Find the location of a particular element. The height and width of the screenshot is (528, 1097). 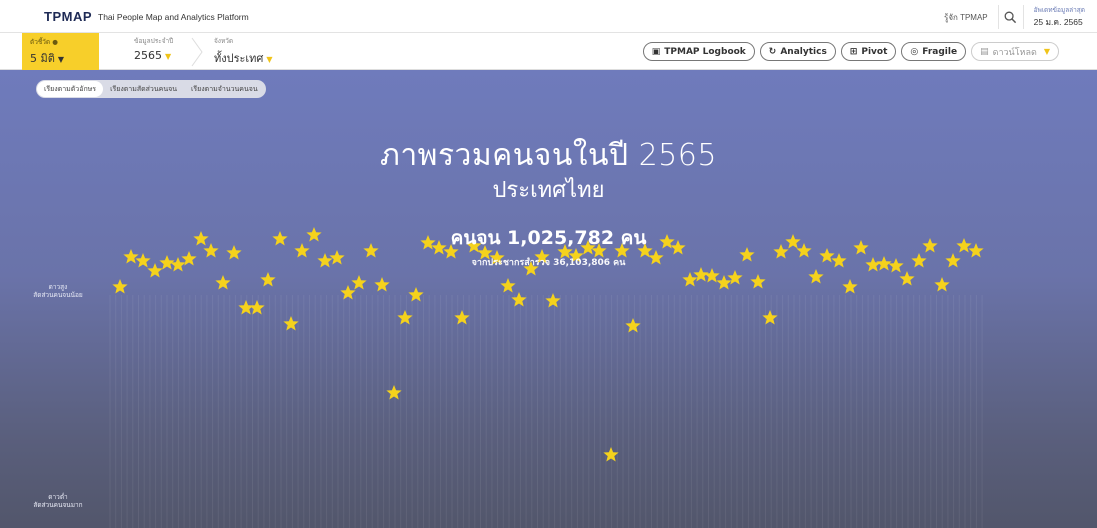

about-link: รู้จัก TPMAP is located at coordinates (966, 17).